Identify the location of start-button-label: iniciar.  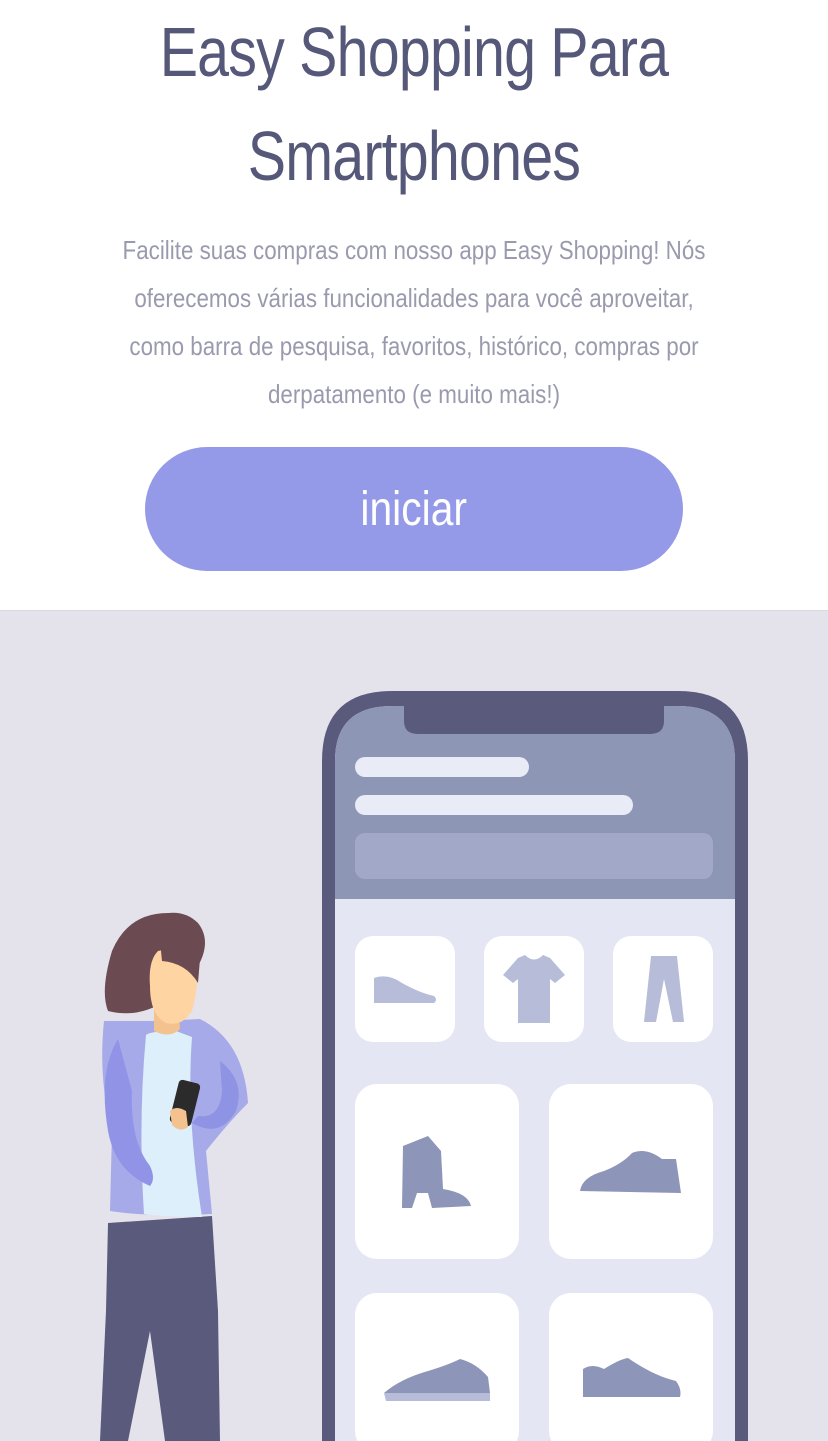
(414, 509).